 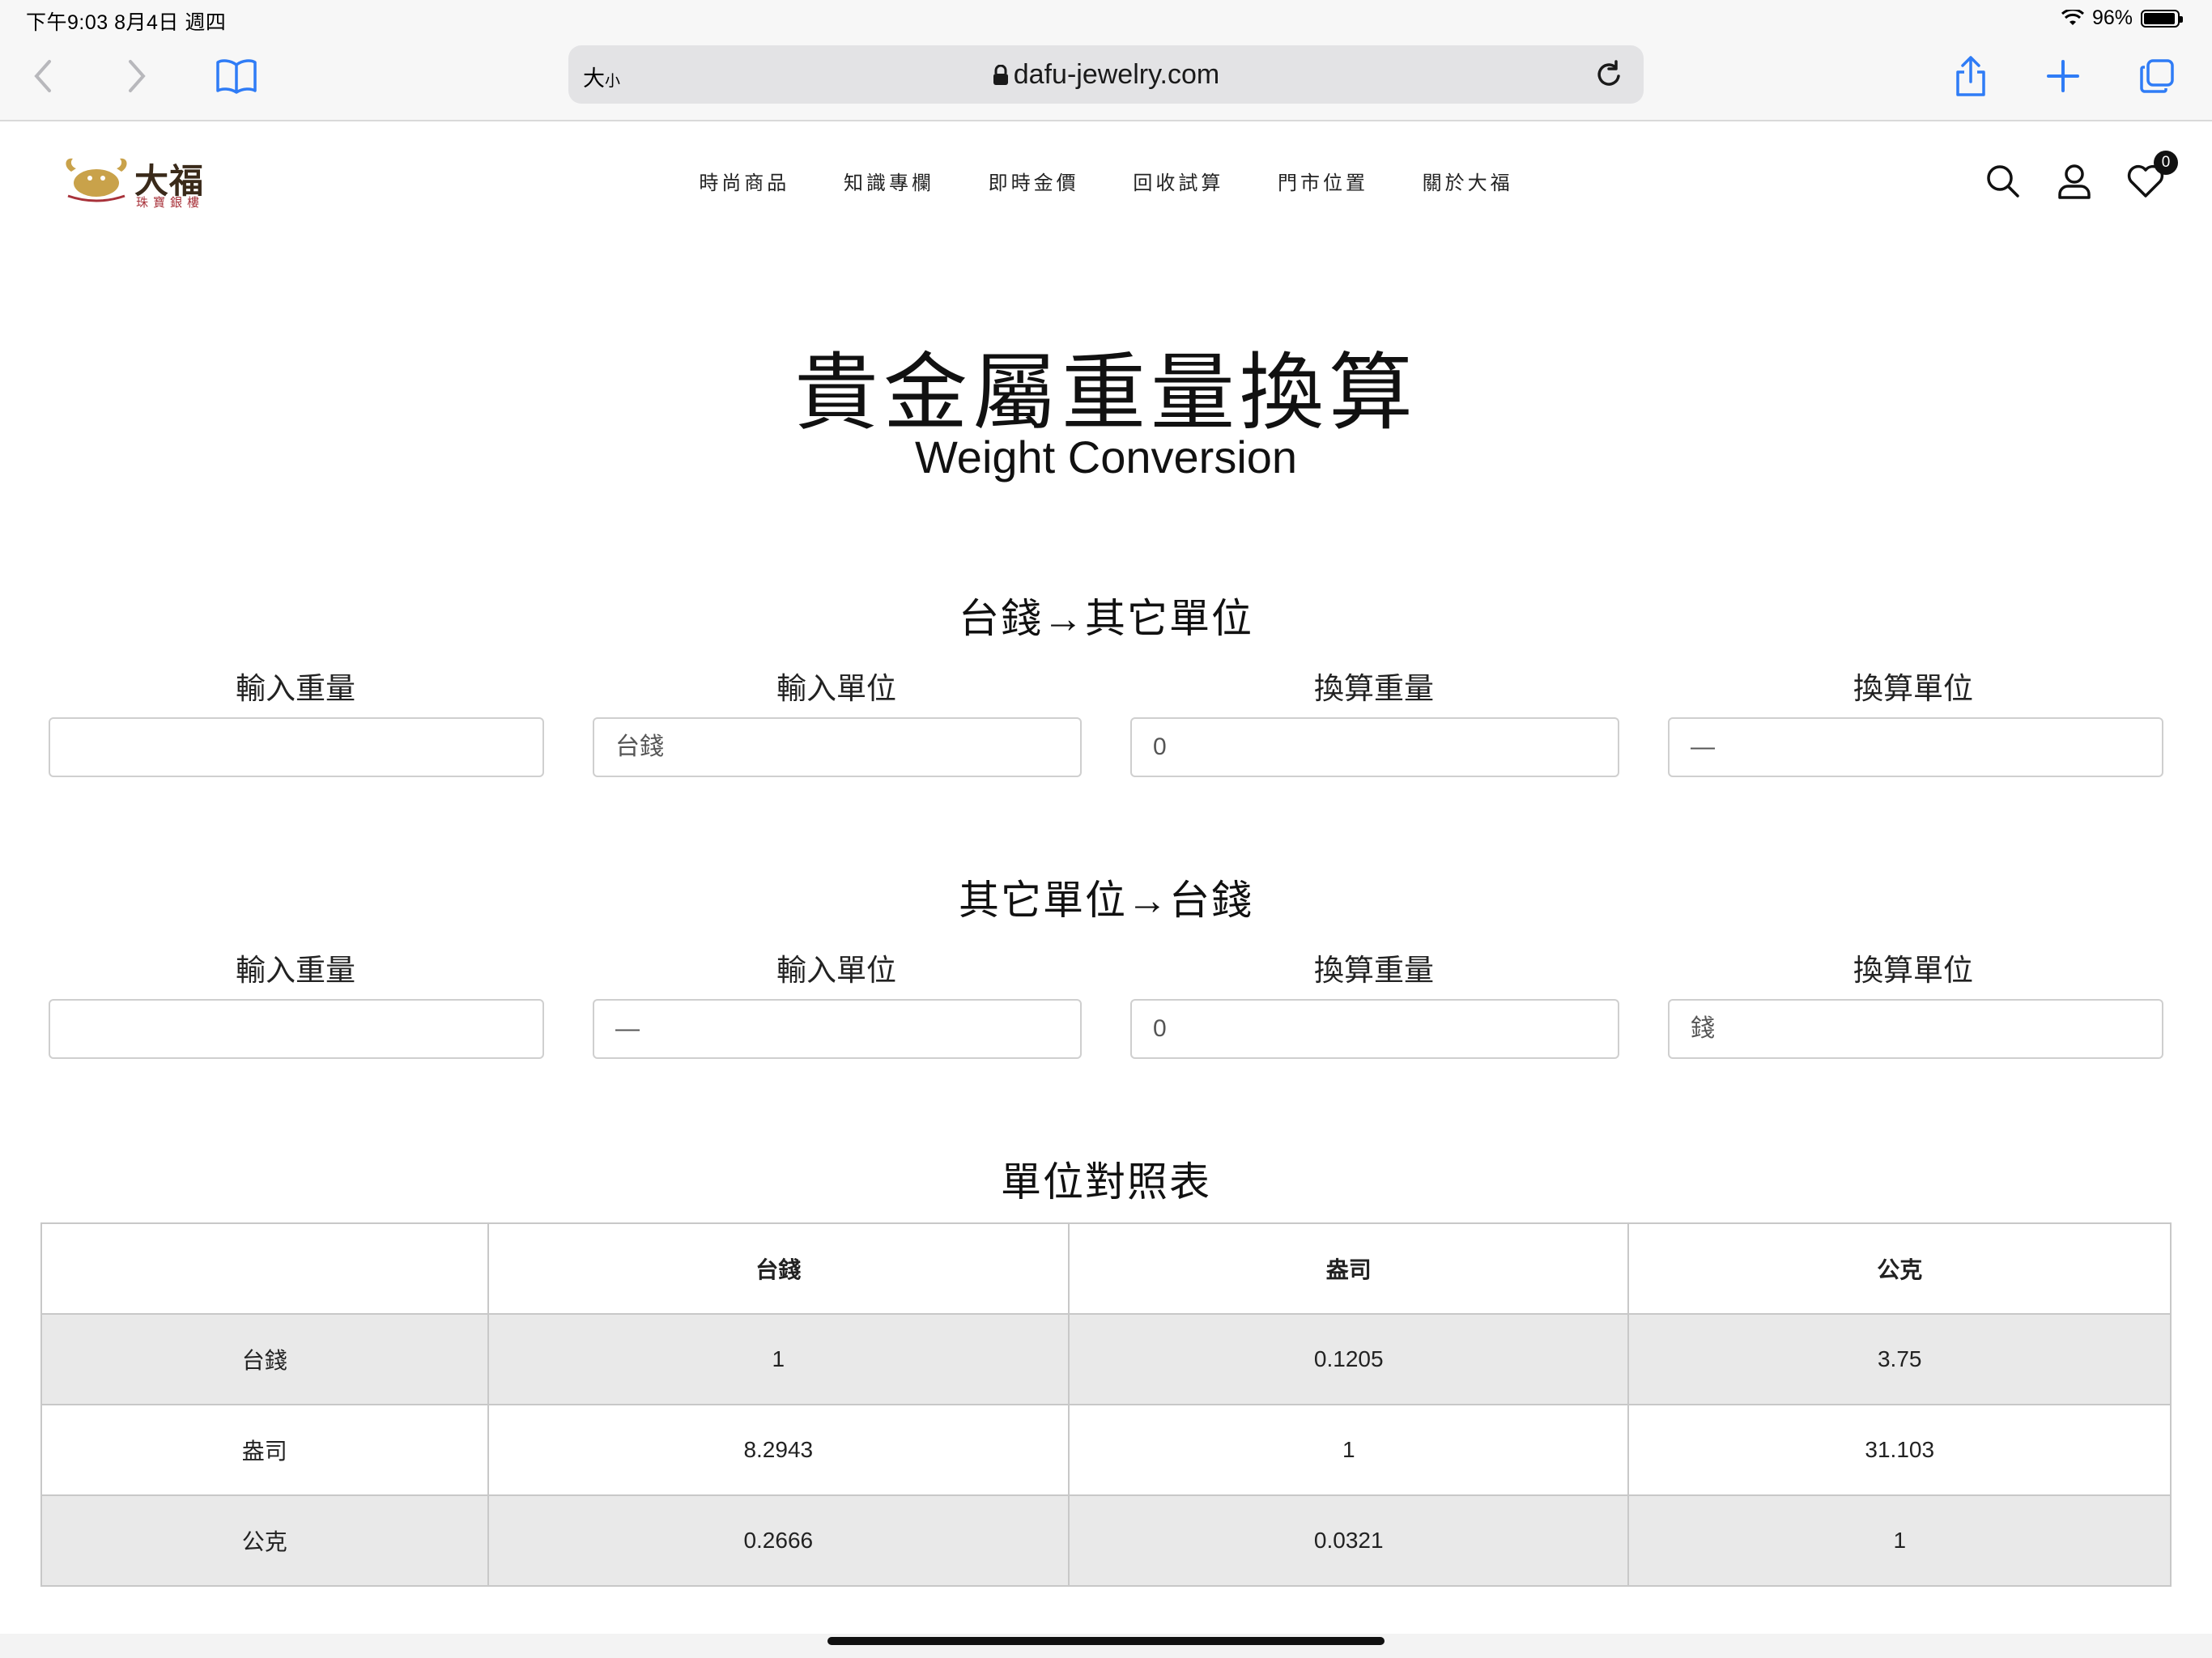 What do you see at coordinates (778, 1450) in the screenshot?
I see `table-cell: 8.2943` at bounding box center [778, 1450].